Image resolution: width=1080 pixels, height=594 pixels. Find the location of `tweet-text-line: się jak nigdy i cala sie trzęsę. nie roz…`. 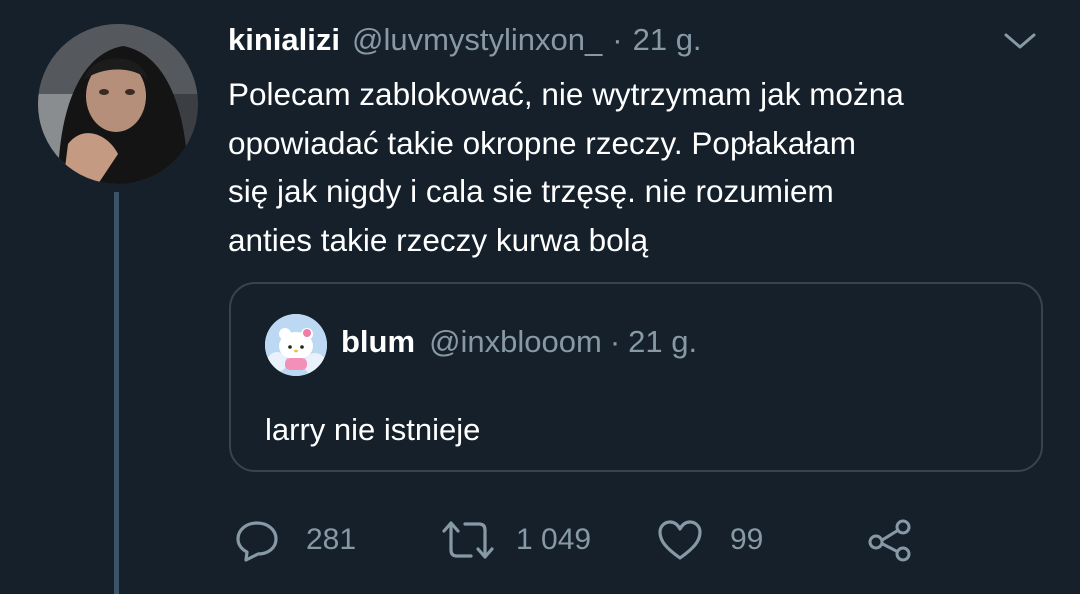

tweet-text-line: się jak nigdy i cala sie trzęsę. nie roz… is located at coordinates (531, 191).